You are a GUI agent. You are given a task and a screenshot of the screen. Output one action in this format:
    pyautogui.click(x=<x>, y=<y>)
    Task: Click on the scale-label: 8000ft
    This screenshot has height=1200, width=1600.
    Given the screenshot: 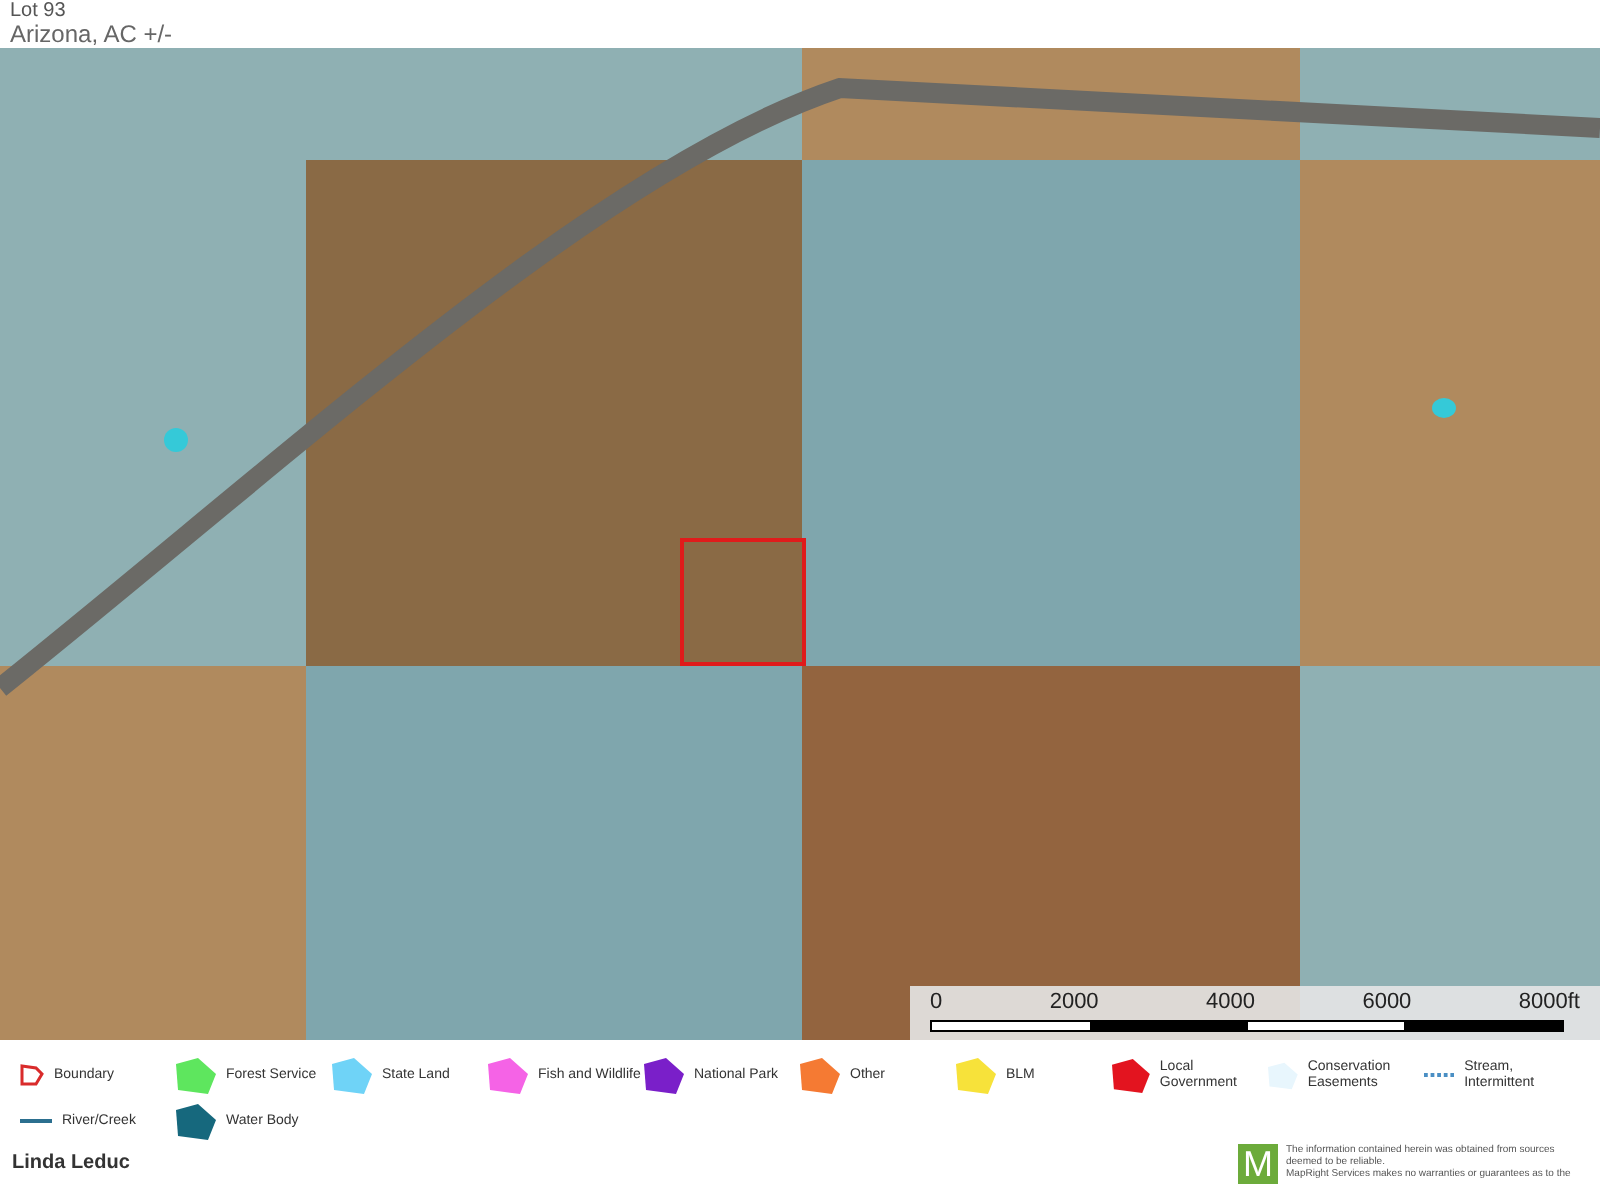 What is the action you would take?
    pyautogui.click(x=1549, y=1002)
    